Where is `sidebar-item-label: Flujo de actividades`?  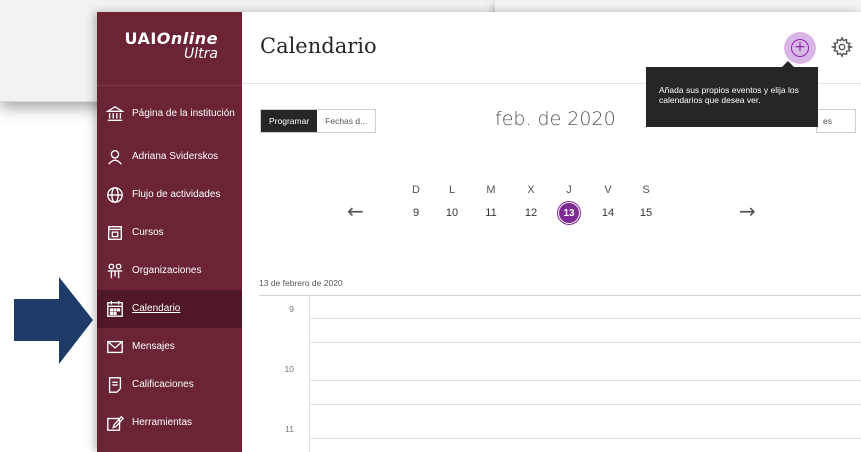
sidebar-item-label: Flujo de actividades is located at coordinates (176, 194).